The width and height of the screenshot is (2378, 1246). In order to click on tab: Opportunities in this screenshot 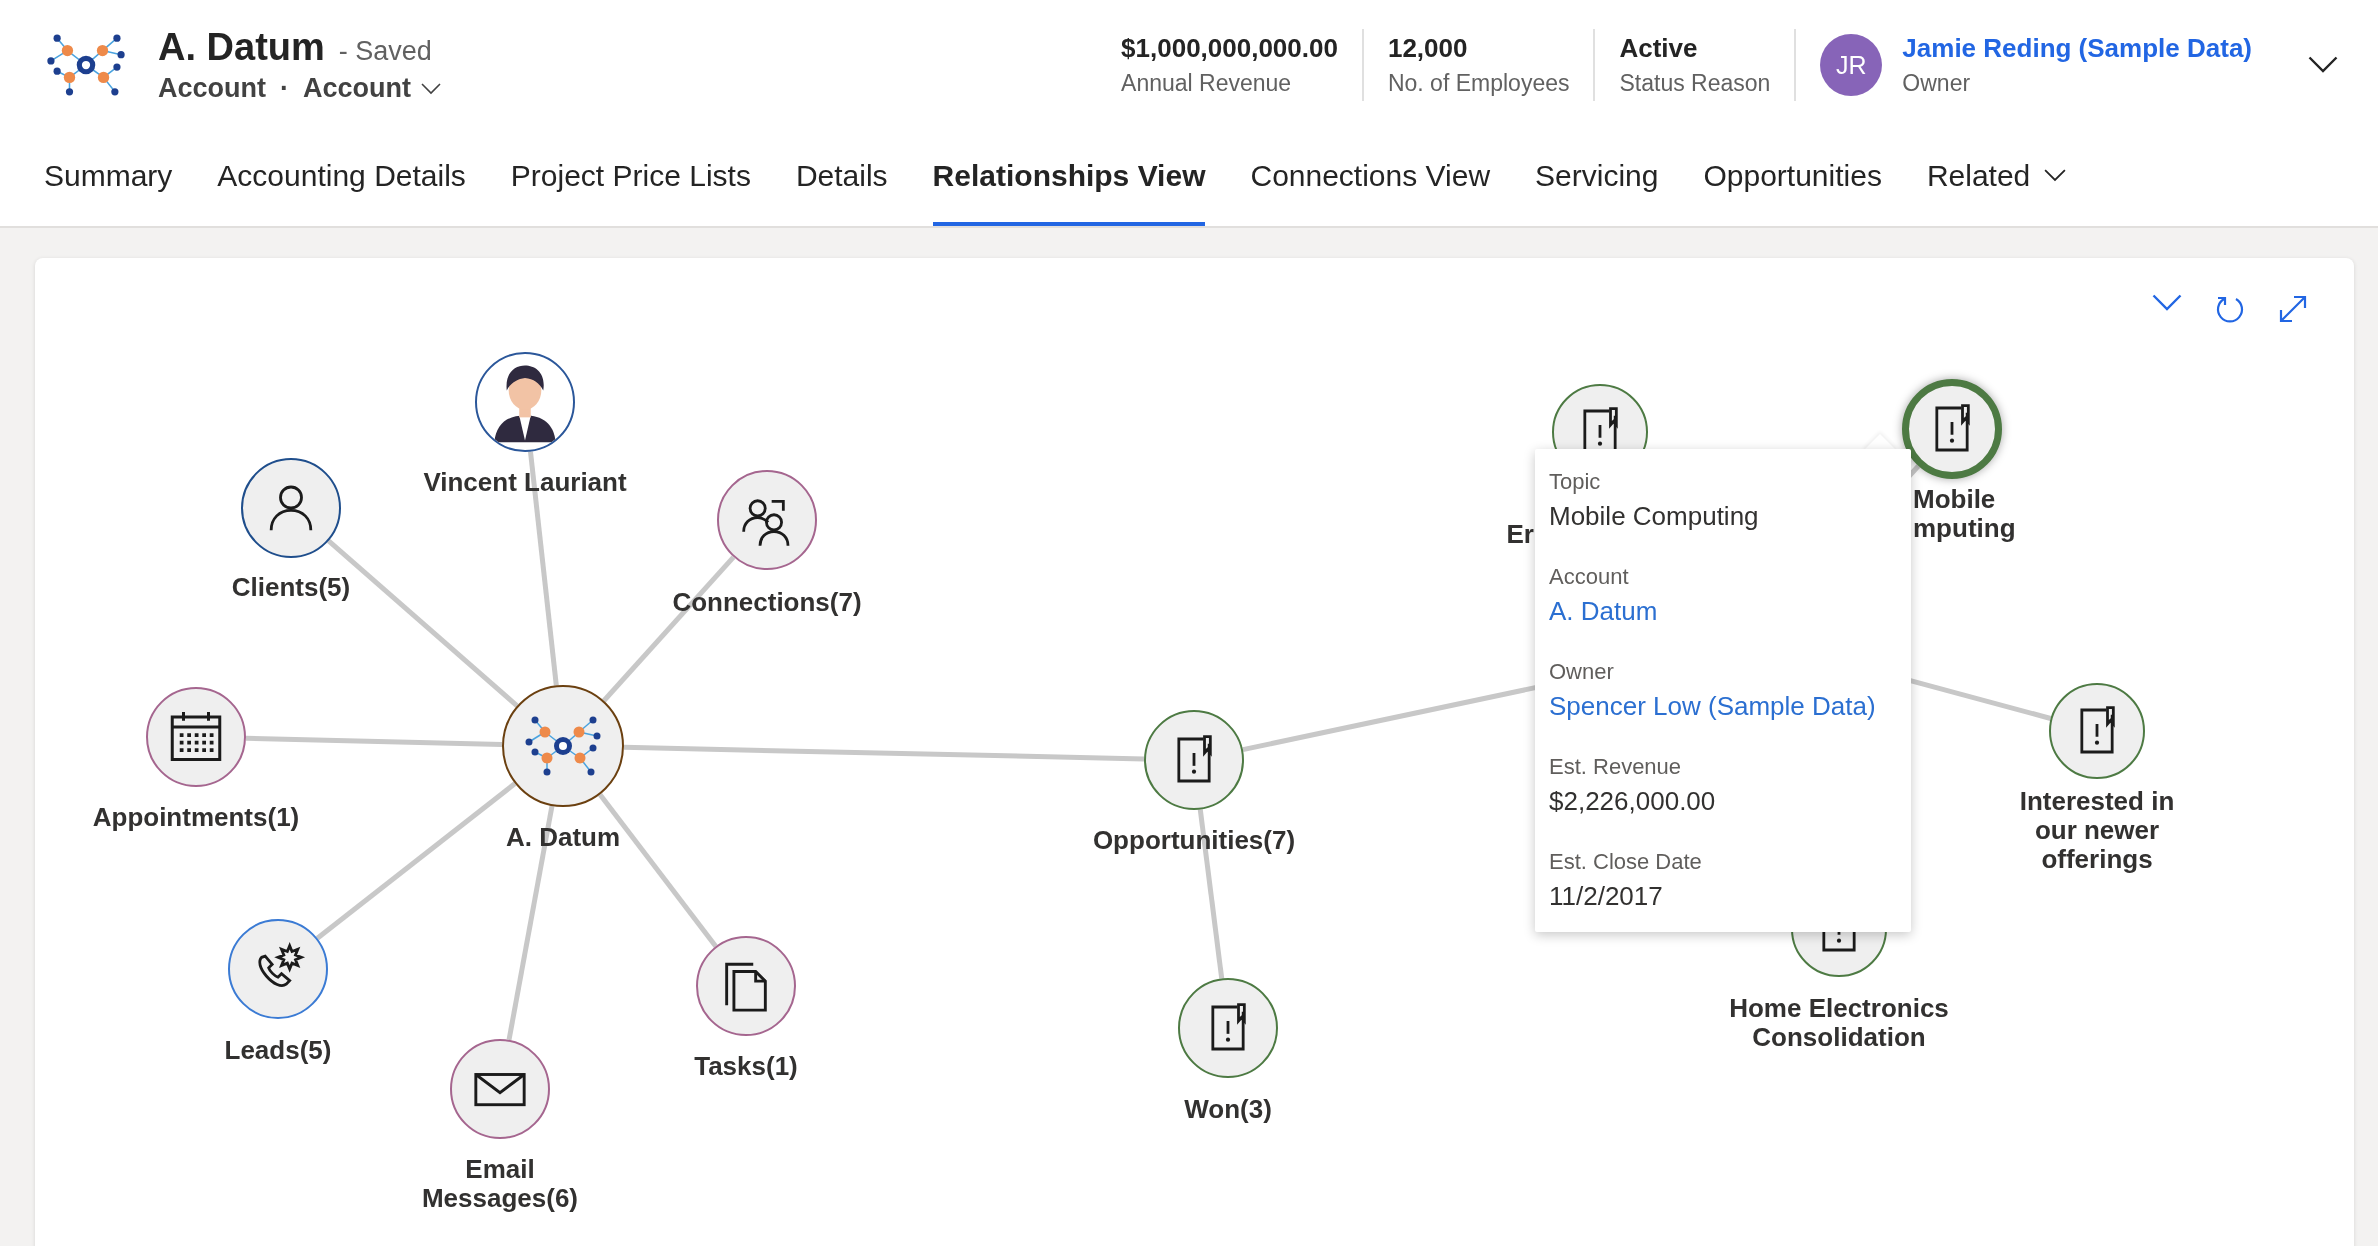, I will do `click(1792, 178)`.